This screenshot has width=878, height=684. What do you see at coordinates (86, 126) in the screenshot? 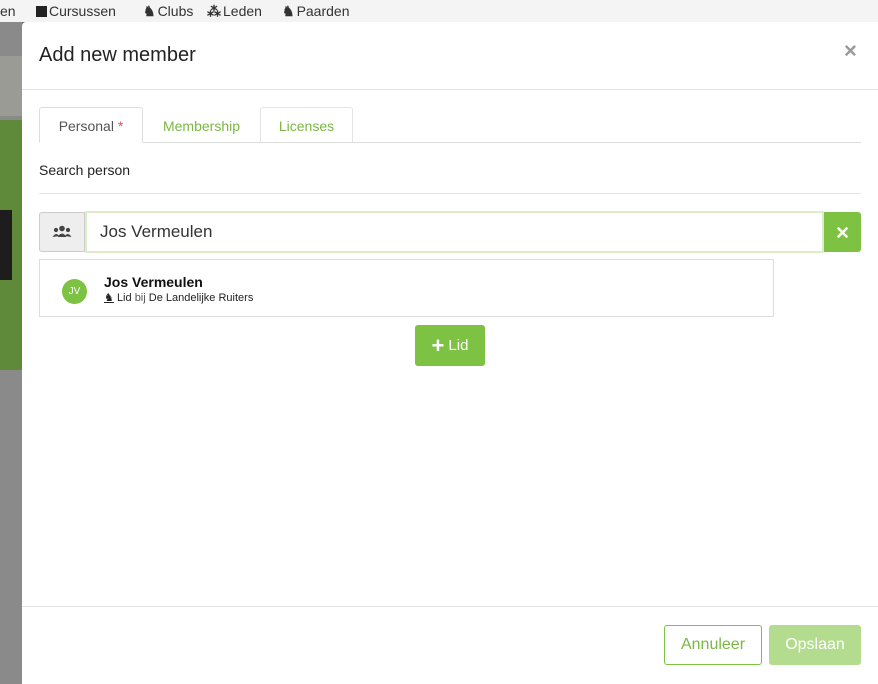
I see `tab-personal-label: Personal` at bounding box center [86, 126].